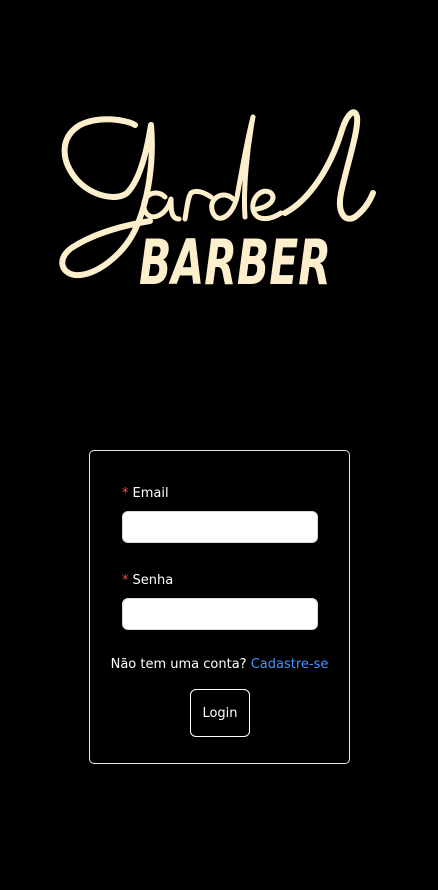 The image size is (438, 890). I want to click on email-label: * Email, so click(145, 494).